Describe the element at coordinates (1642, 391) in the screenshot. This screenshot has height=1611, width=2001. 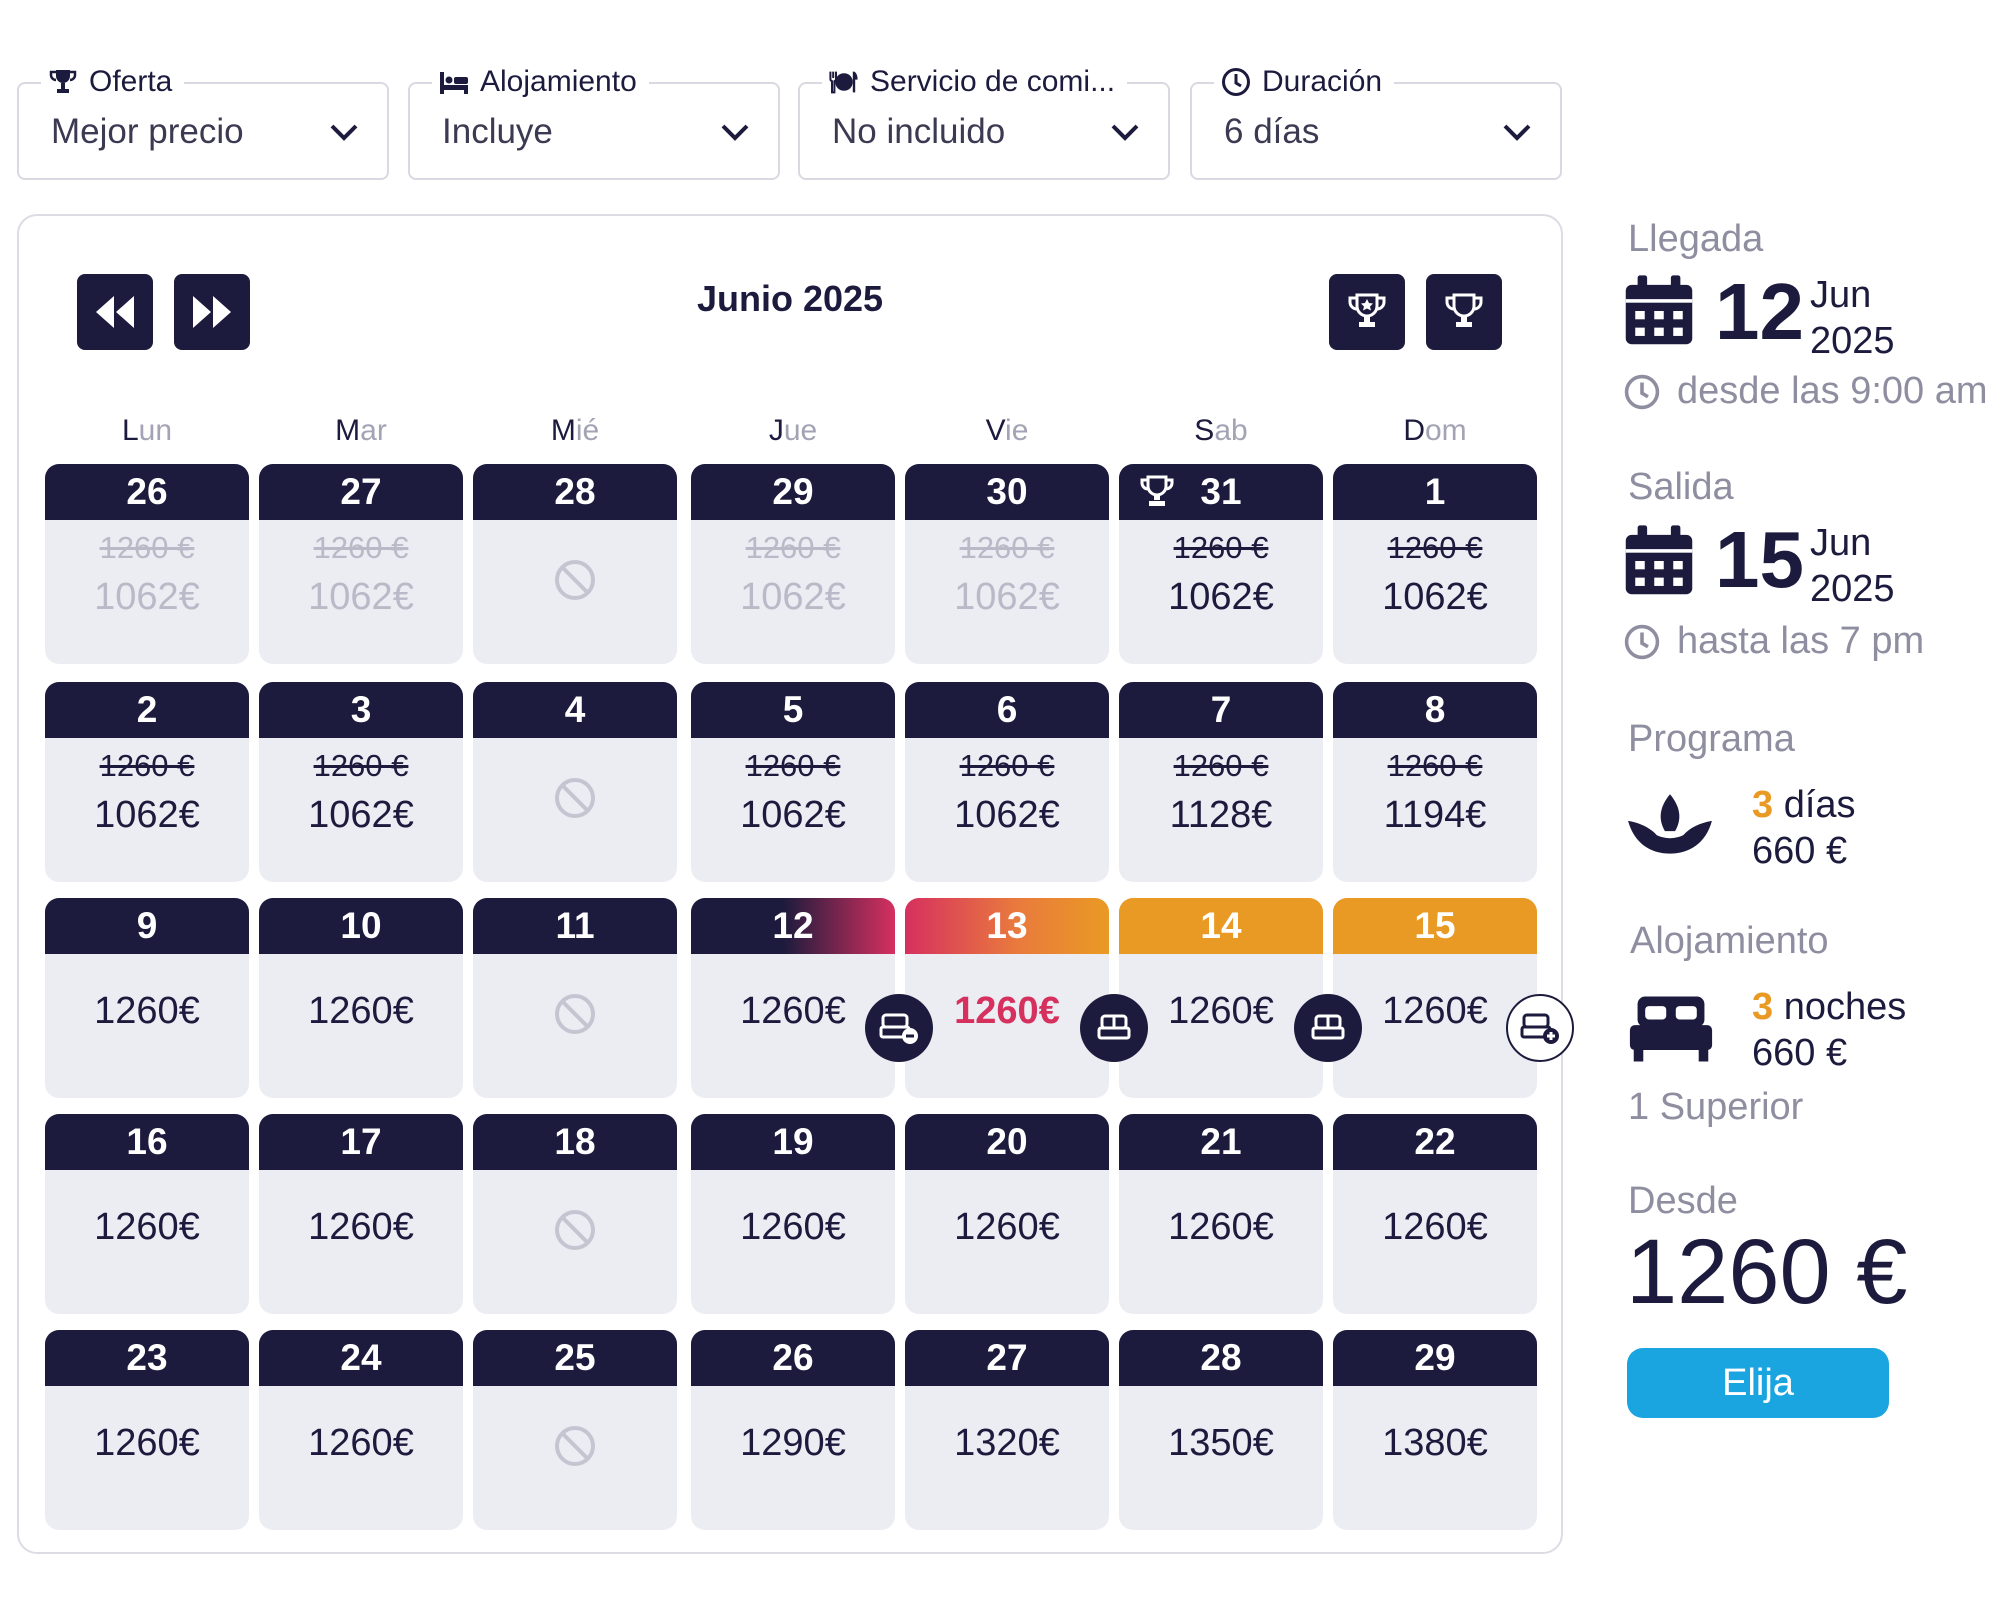
I see `clock-icon` at that location.